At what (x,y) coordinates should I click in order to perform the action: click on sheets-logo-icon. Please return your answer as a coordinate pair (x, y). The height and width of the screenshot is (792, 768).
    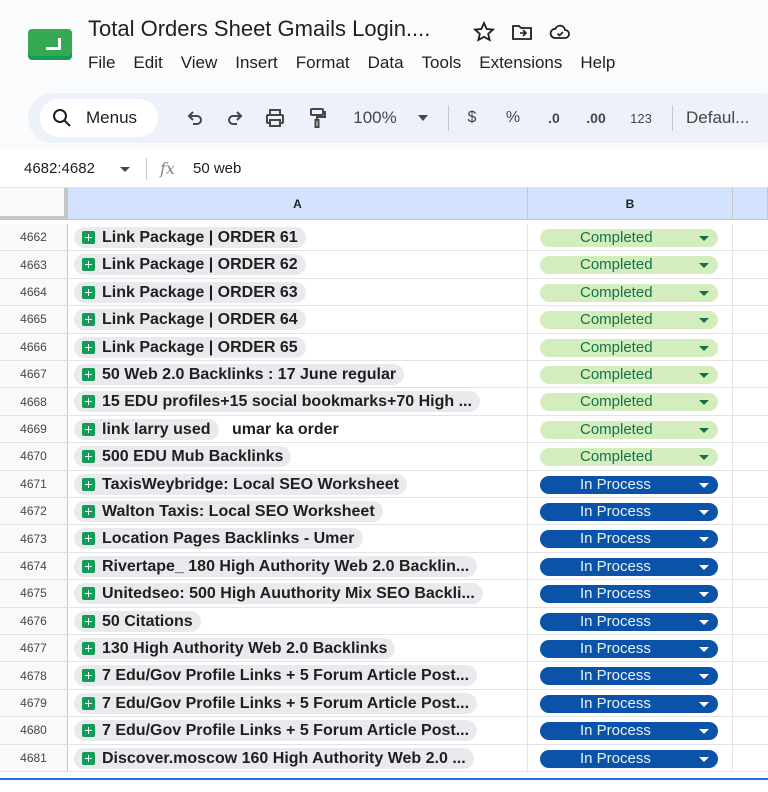
    Looking at the image, I should click on (50, 45).